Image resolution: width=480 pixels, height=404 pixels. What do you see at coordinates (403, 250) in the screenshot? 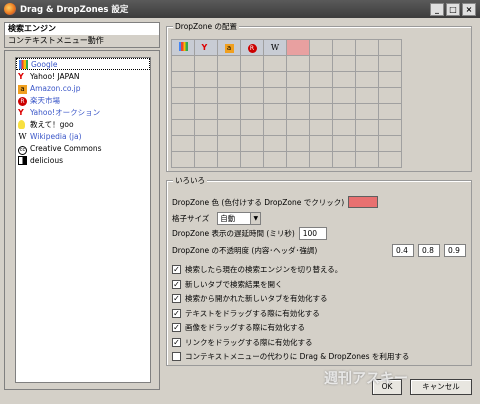
I see `opacity-content-input: 0.4` at bounding box center [403, 250].